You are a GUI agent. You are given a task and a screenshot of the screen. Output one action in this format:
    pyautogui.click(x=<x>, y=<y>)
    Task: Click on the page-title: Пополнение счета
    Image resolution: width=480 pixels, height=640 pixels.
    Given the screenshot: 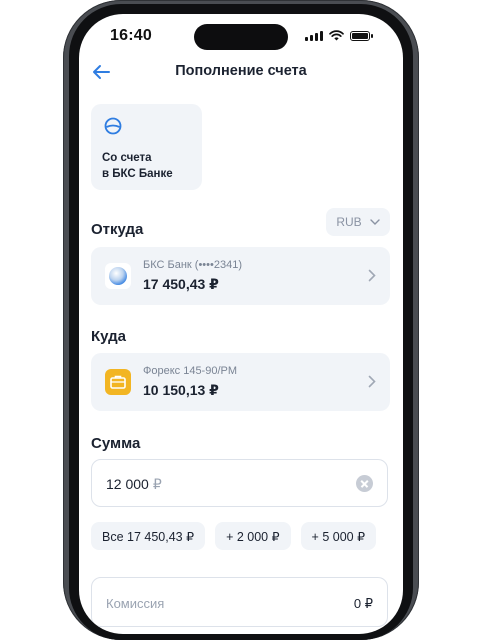 What is the action you would take?
    pyautogui.click(x=241, y=71)
    